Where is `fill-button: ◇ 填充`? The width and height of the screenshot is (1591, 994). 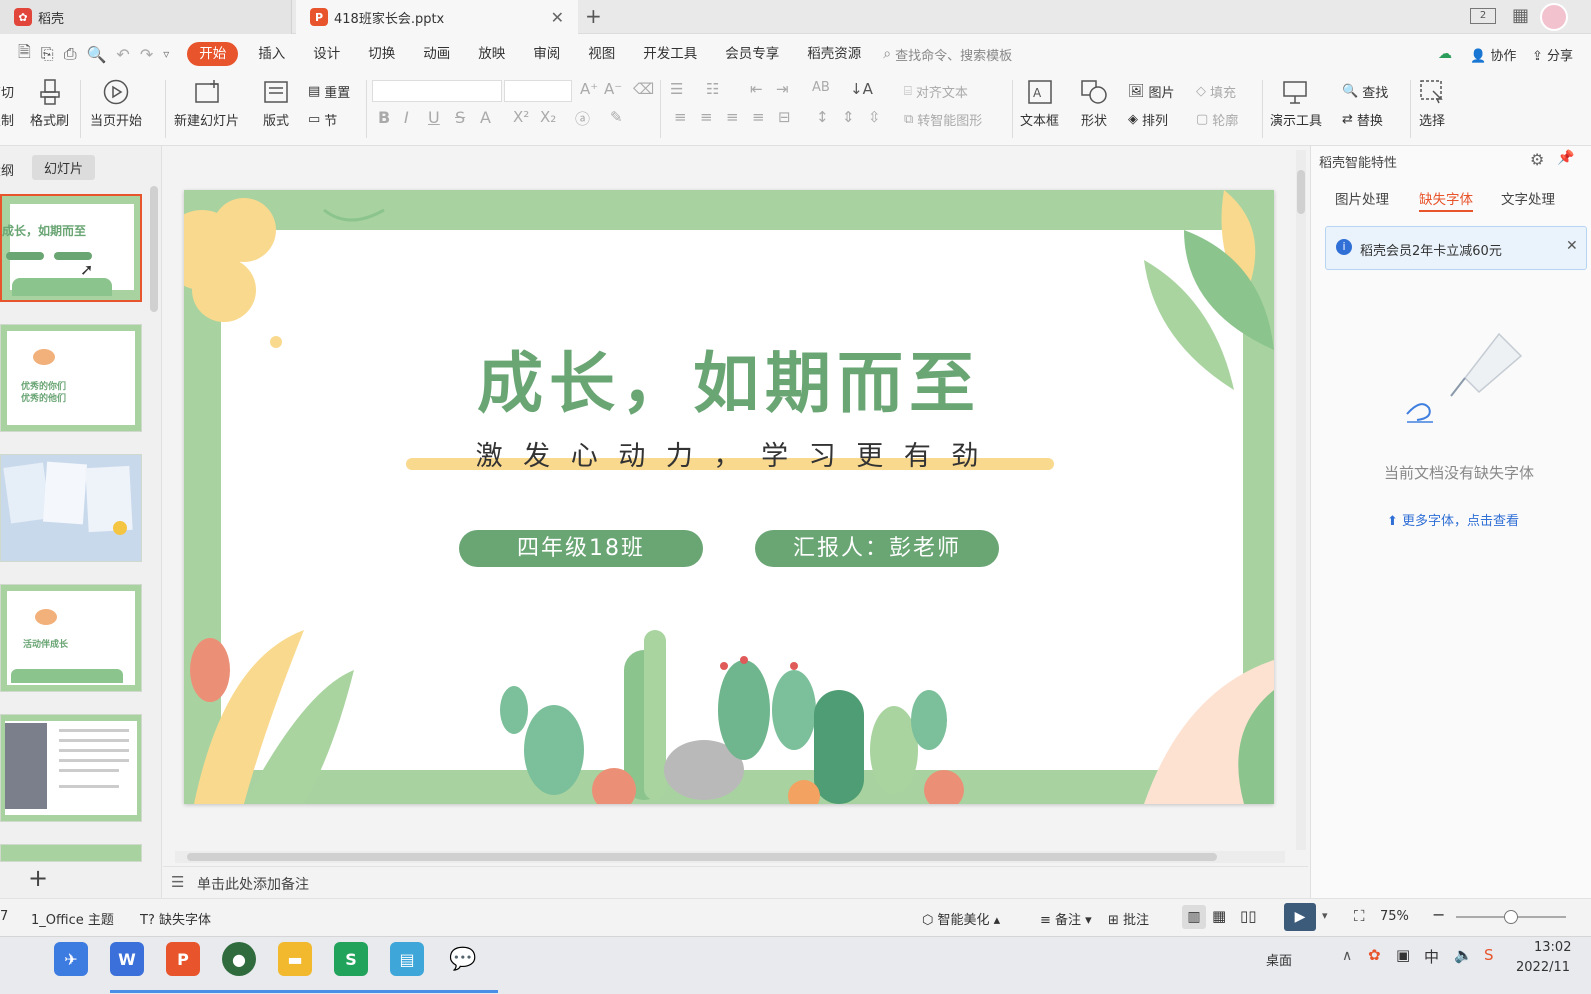 fill-button: ◇ 填充 is located at coordinates (1216, 91).